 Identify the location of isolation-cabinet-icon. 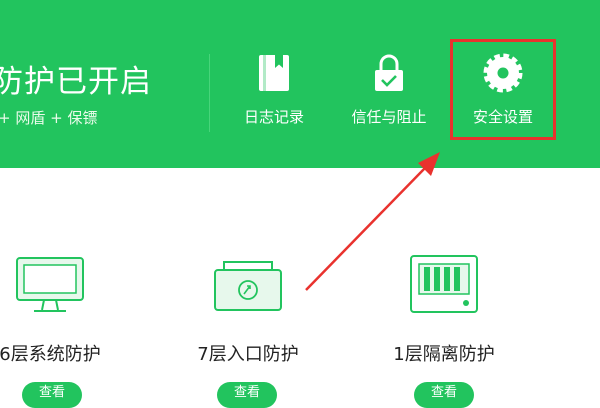
(444, 284).